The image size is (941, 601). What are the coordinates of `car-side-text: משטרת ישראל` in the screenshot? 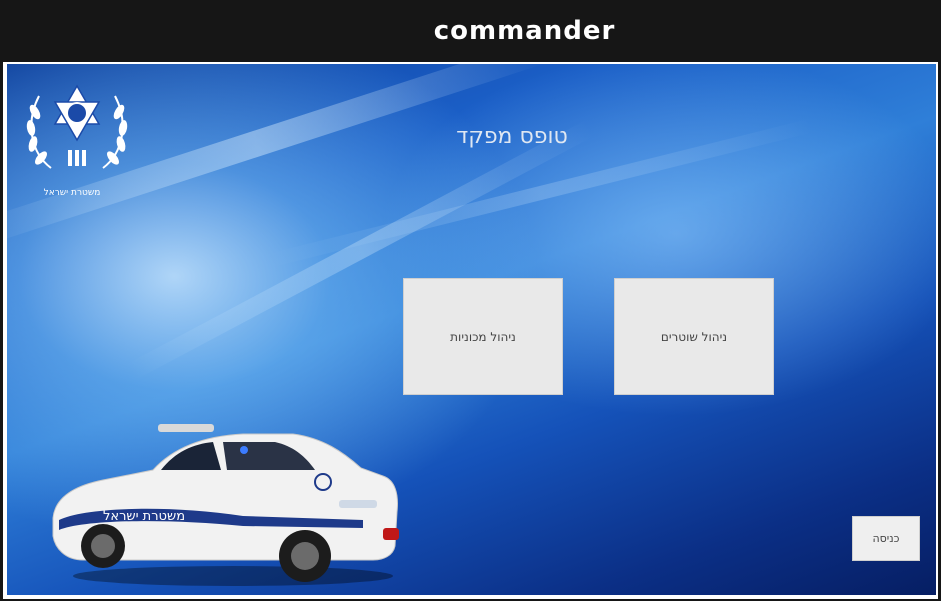 It's located at (144, 516).